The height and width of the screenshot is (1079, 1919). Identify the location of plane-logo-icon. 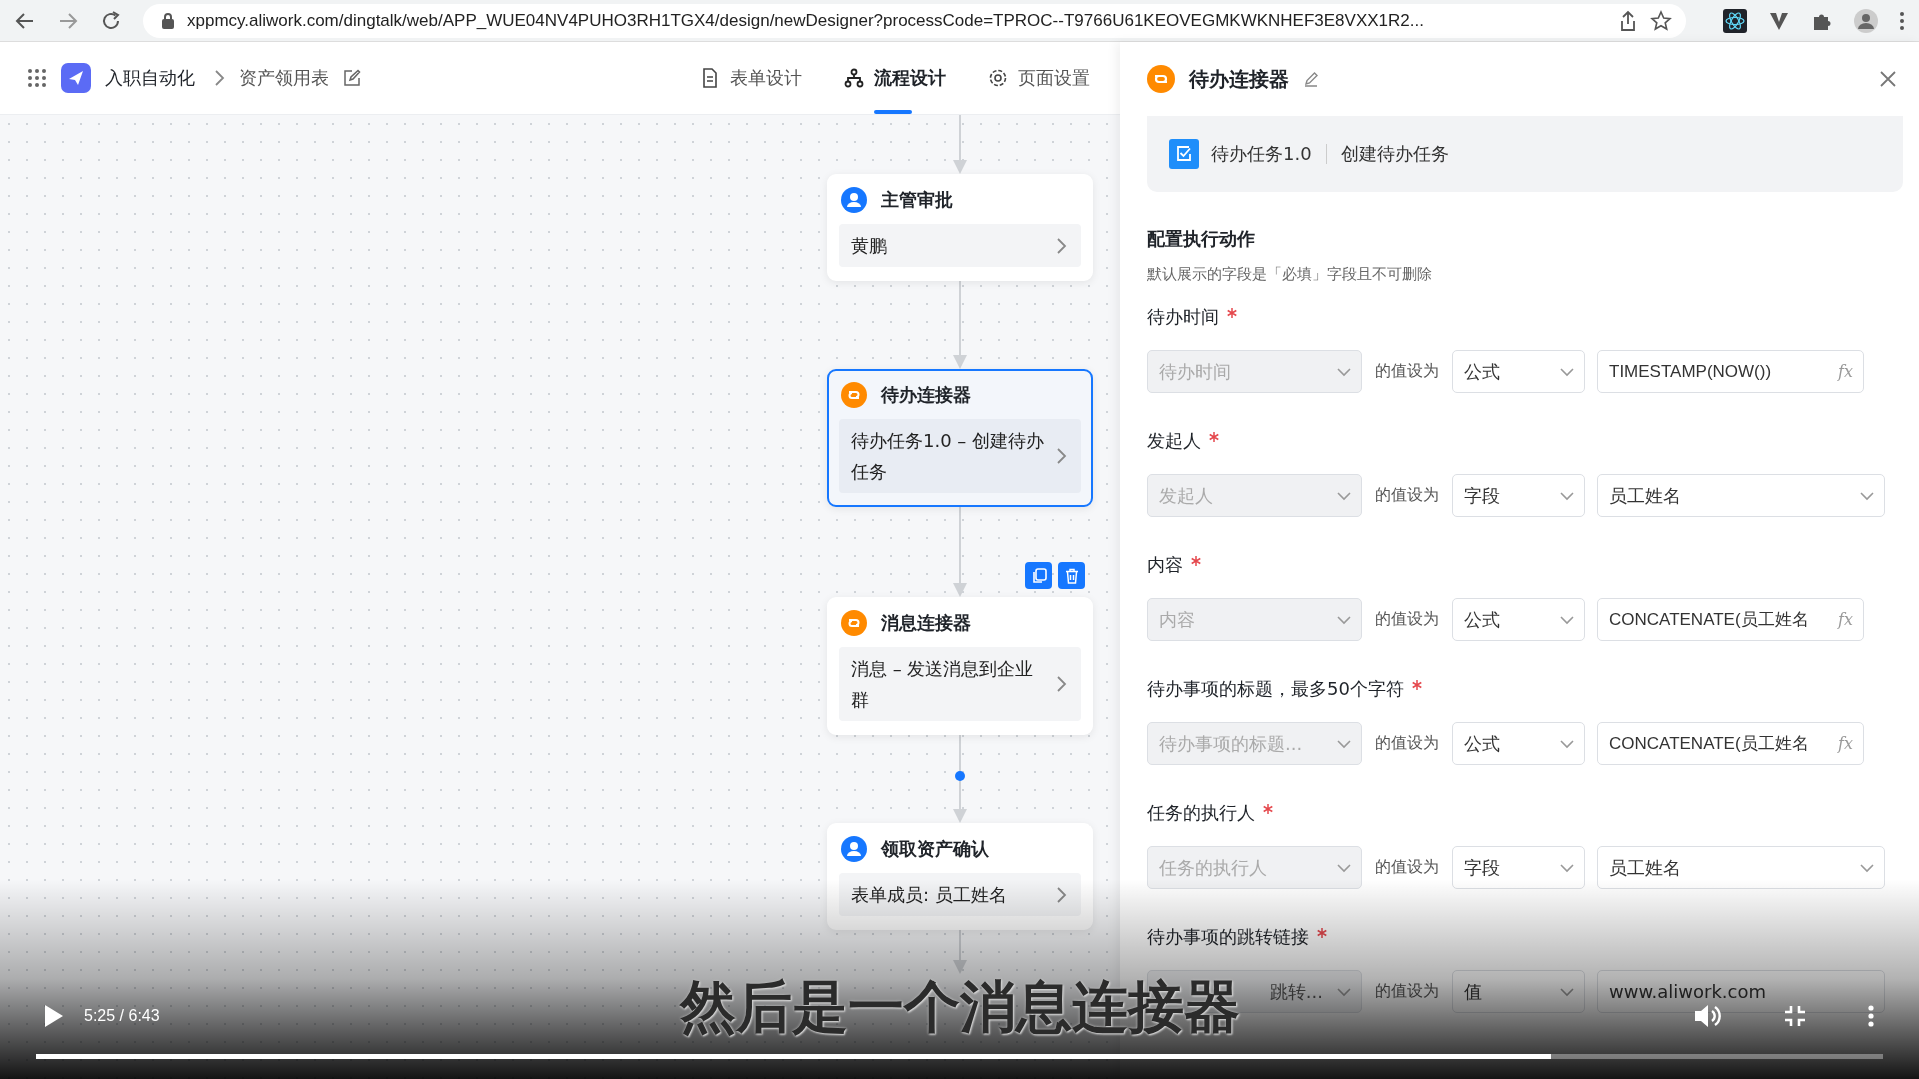
(76, 78).